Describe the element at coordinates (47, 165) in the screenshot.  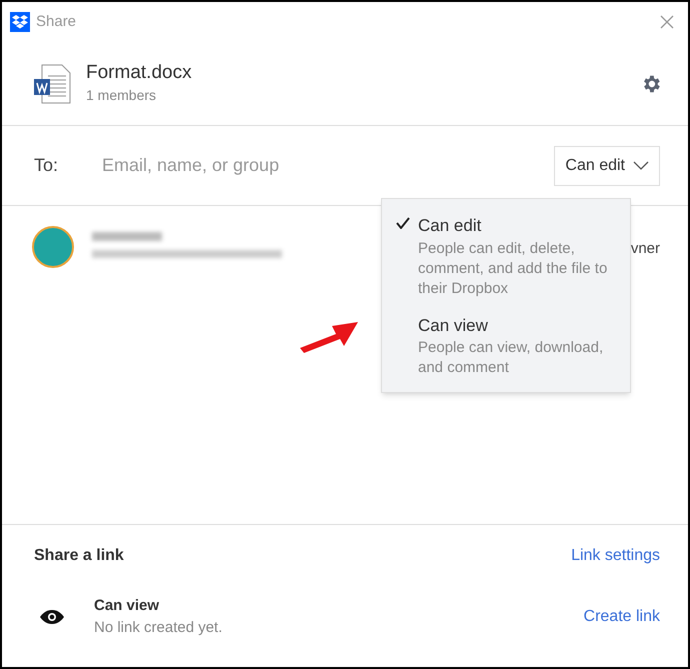
I see `to-label: To:` at that location.